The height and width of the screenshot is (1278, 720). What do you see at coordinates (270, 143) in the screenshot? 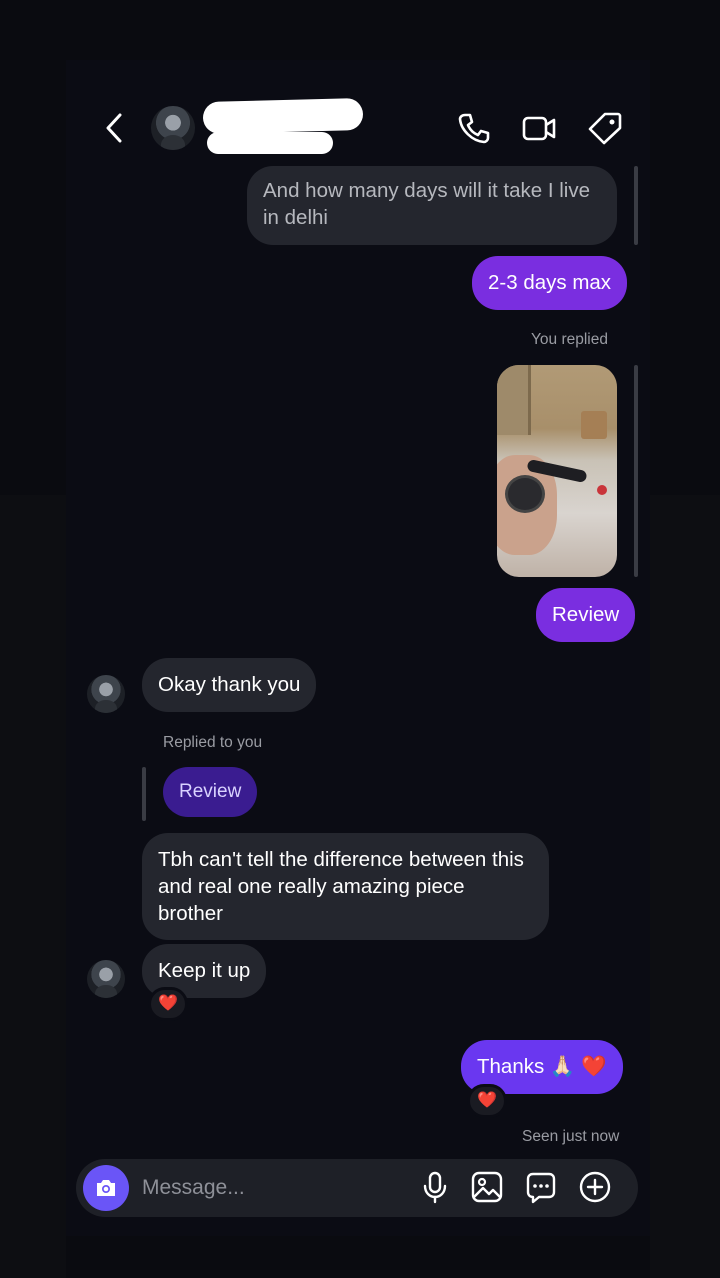
I see `redacted-contact-username` at bounding box center [270, 143].